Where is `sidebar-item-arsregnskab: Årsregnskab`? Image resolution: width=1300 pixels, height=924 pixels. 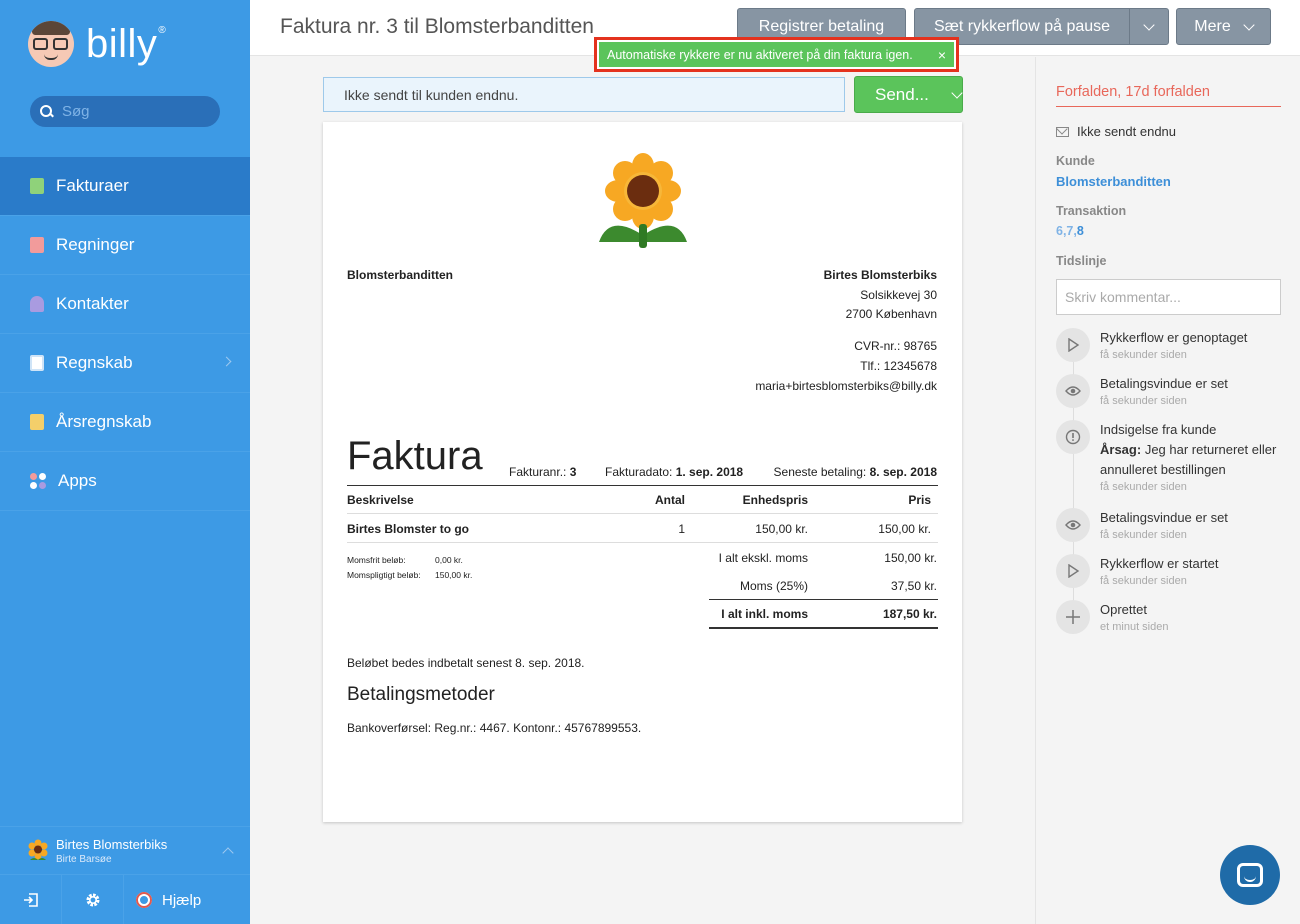 sidebar-item-arsregnskab: Årsregnskab is located at coordinates (125, 422).